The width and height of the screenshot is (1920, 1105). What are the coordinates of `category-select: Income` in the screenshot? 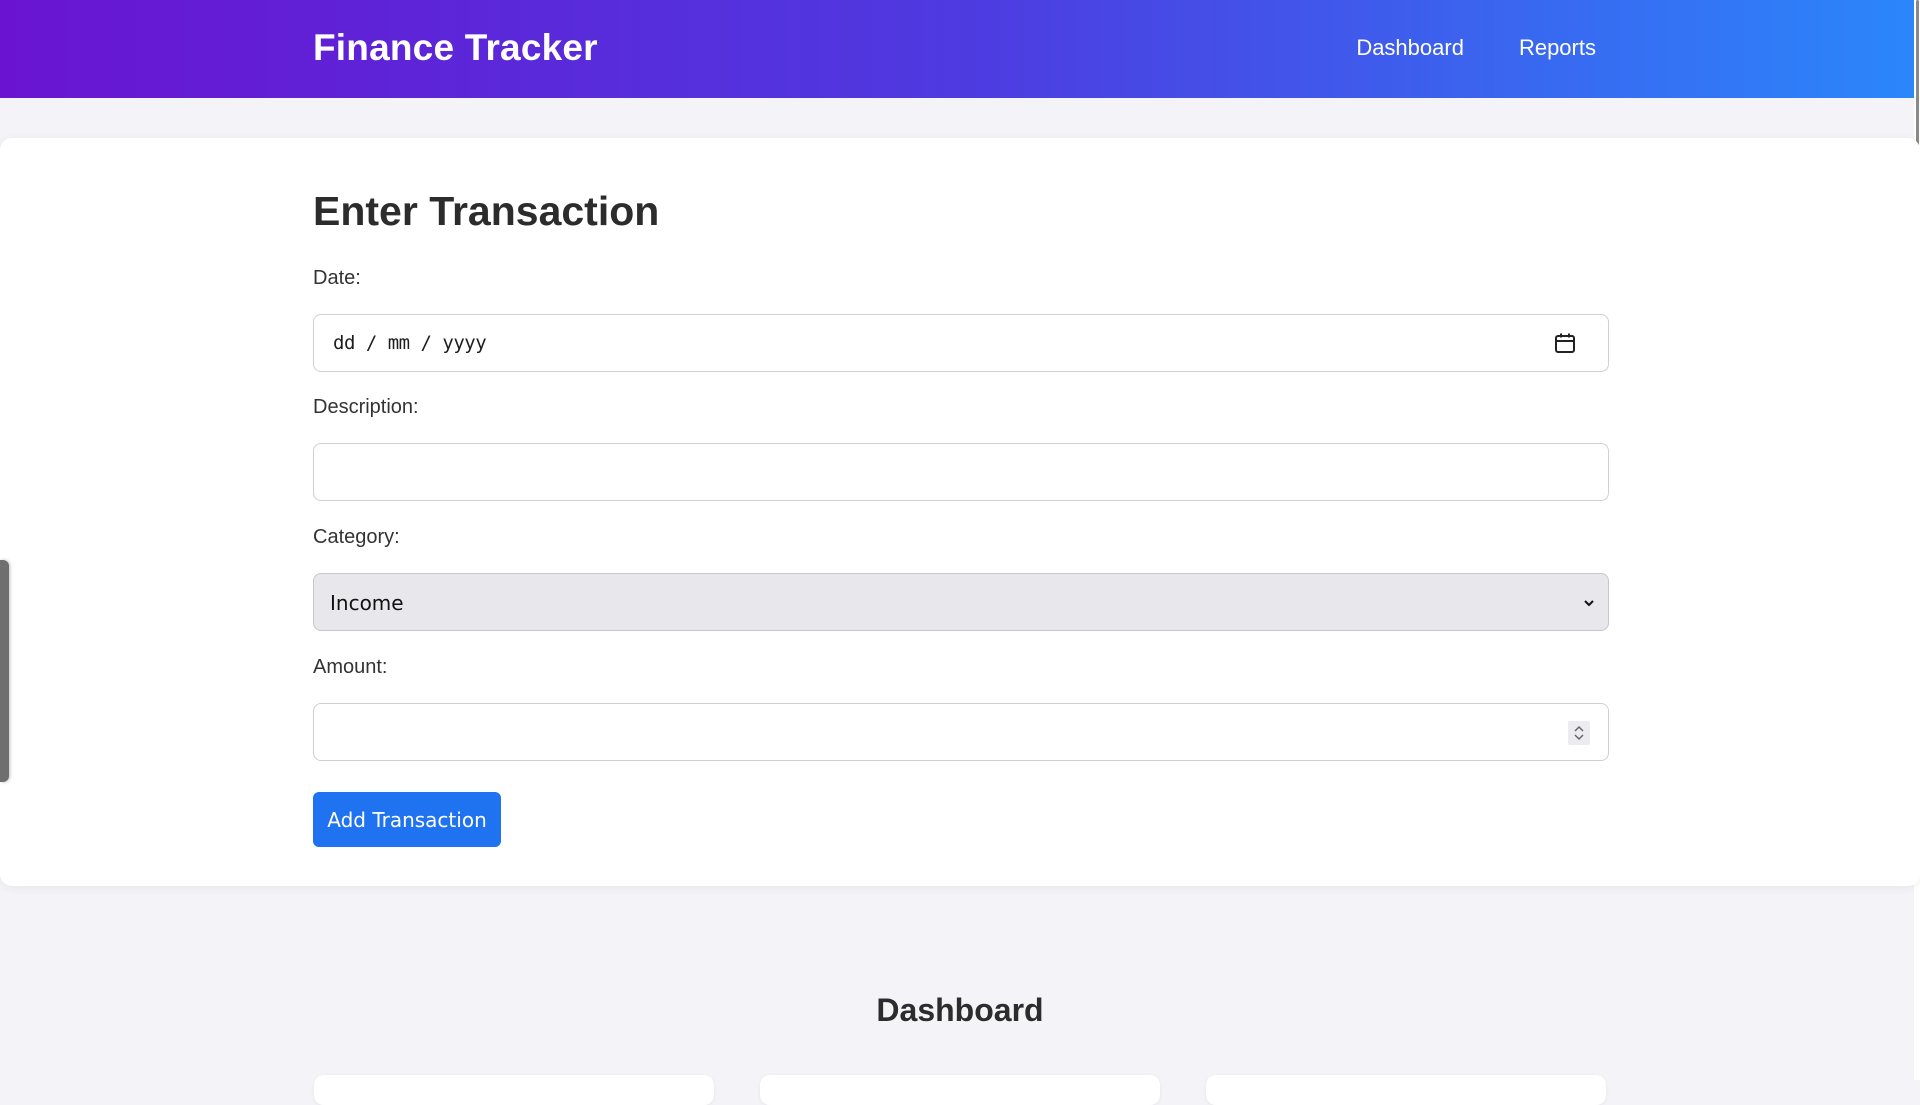 It's located at (961, 602).